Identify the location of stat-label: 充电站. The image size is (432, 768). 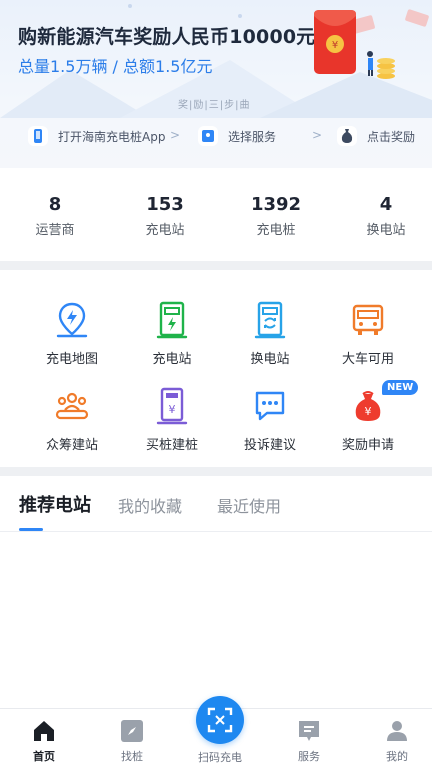
(165, 230).